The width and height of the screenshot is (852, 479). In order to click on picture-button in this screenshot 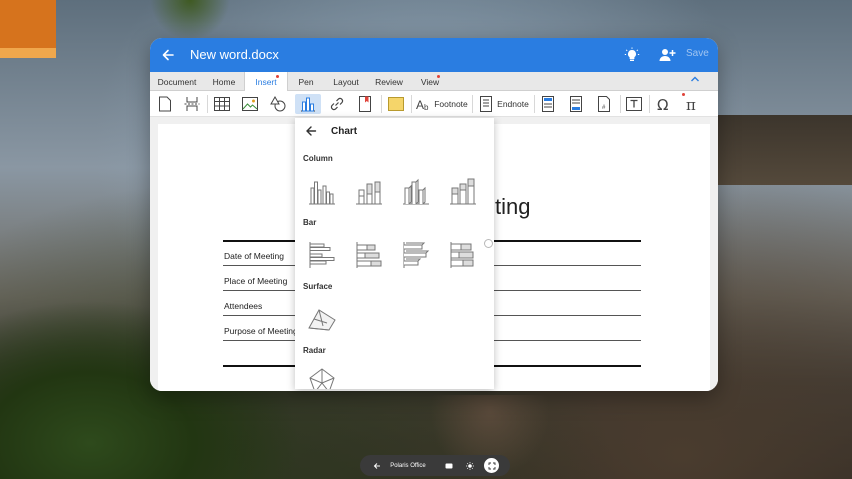, I will do `click(250, 104)`.